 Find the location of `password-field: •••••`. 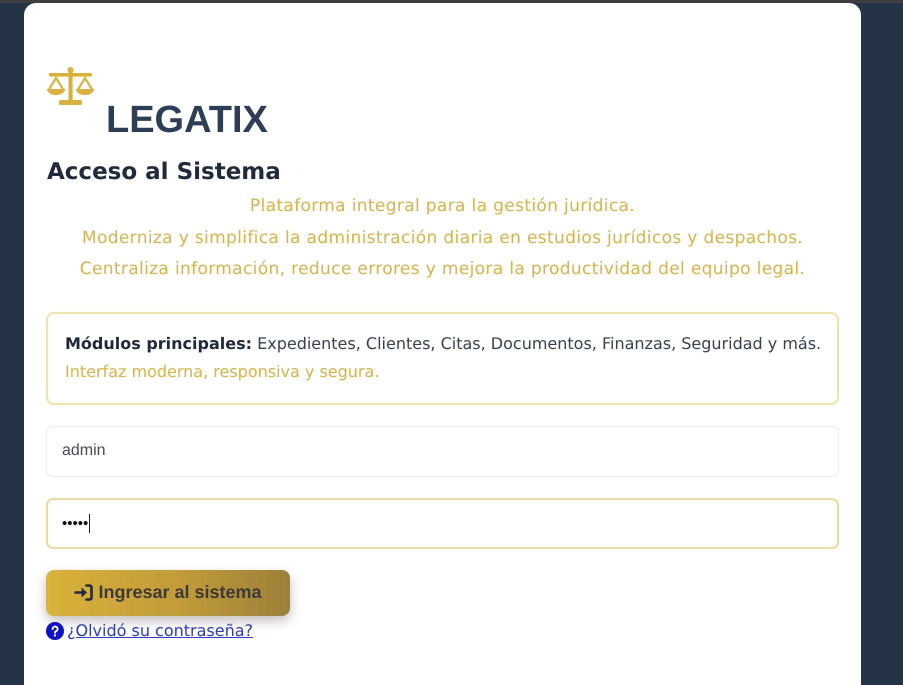

password-field: ••••• is located at coordinates (442, 523).